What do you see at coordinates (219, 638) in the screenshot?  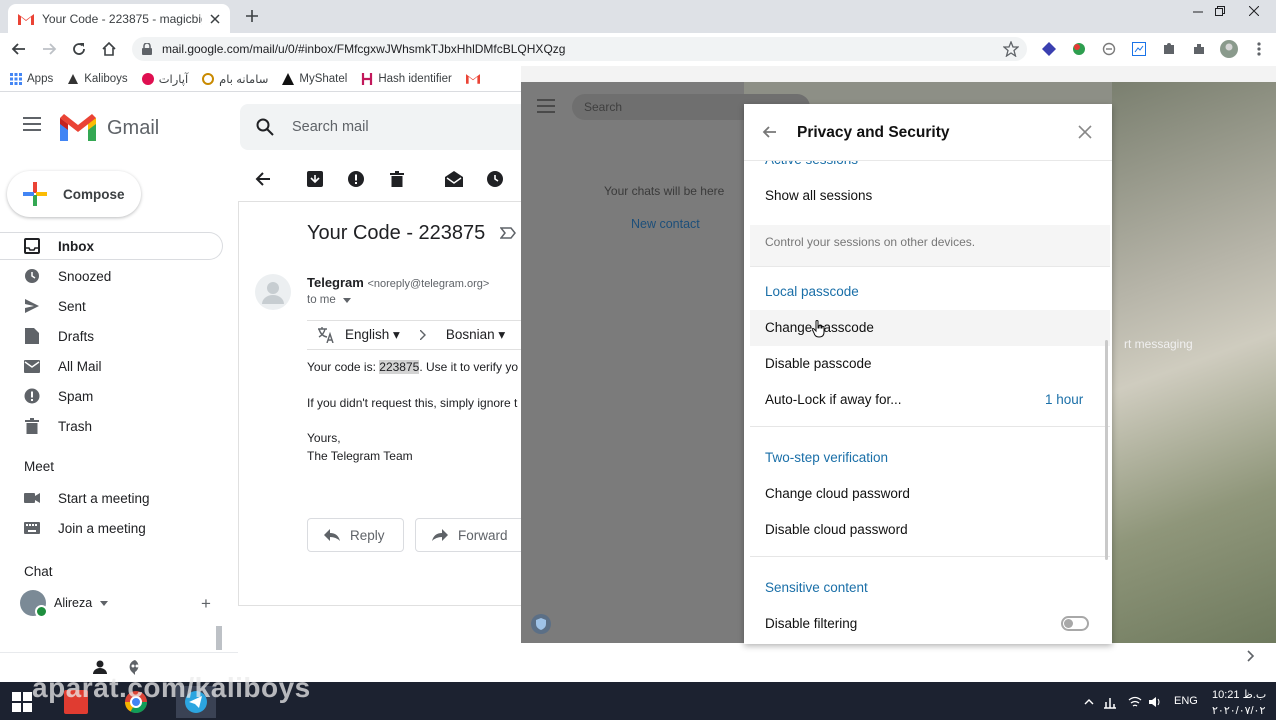 I see `sidebar-scrollbar` at bounding box center [219, 638].